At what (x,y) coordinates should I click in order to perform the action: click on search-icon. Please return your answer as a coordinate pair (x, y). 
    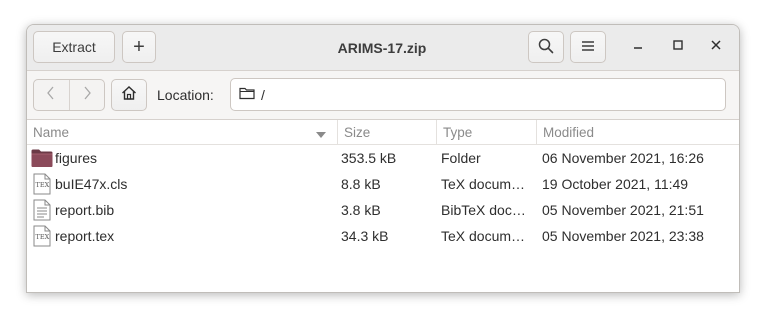
    Looking at the image, I should click on (546, 47).